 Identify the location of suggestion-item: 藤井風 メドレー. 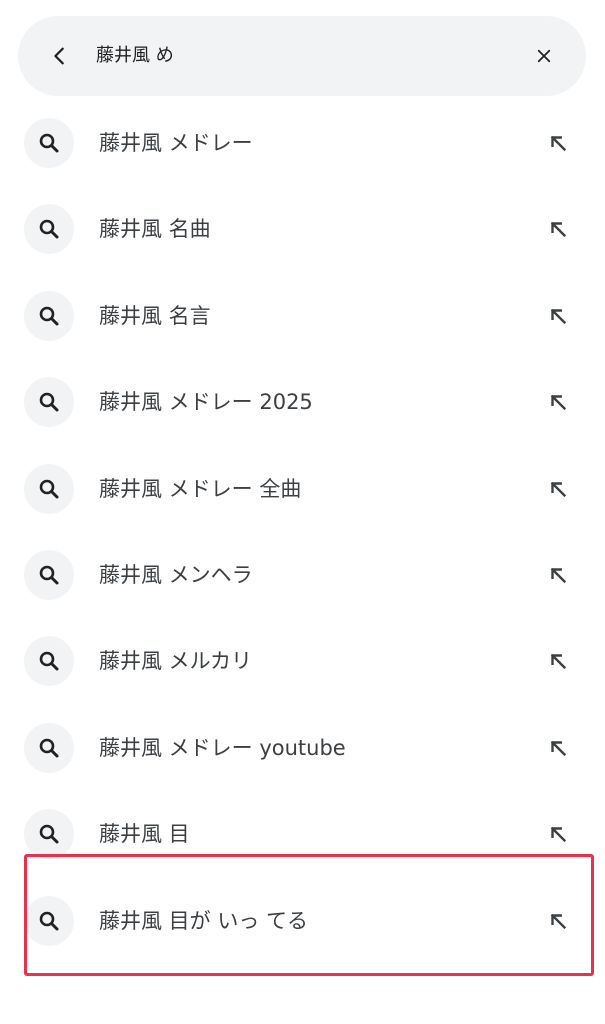
(302, 143).